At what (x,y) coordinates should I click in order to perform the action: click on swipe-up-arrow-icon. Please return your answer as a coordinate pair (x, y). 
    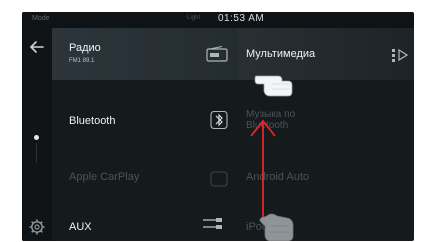
    Looking at the image, I should click on (263, 171).